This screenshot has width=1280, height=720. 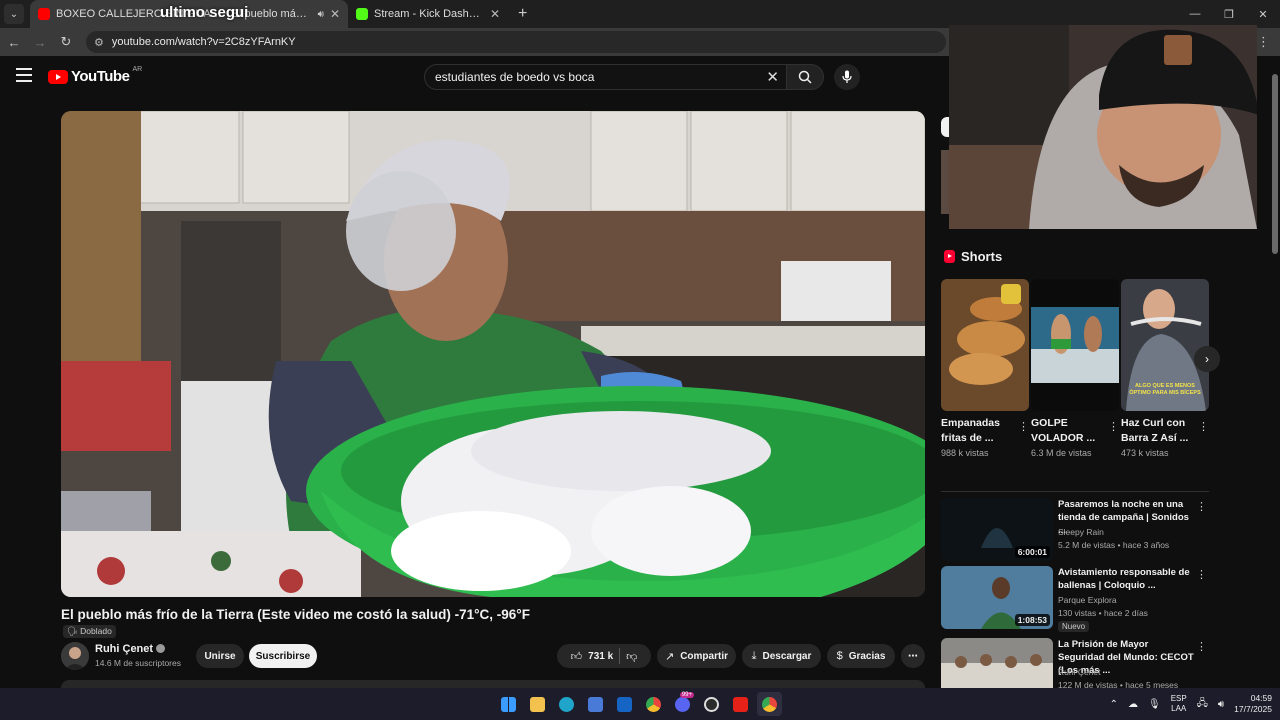 I want to click on new-tab-button: +, so click(x=522, y=14).